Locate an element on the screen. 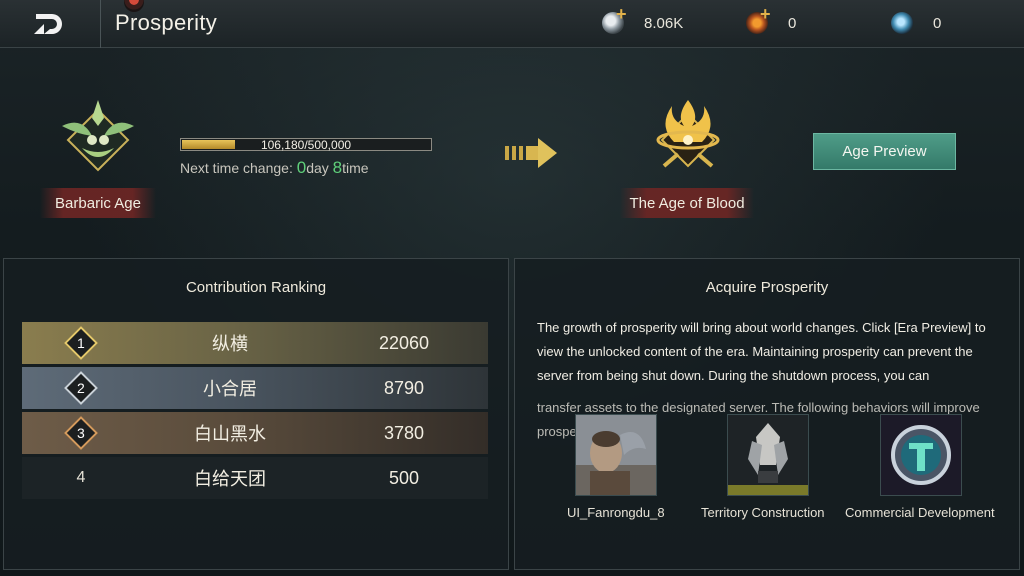 This screenshot has height=576, width=1024. resource-silver: + 8.06K is located at coordinates (643, 19).